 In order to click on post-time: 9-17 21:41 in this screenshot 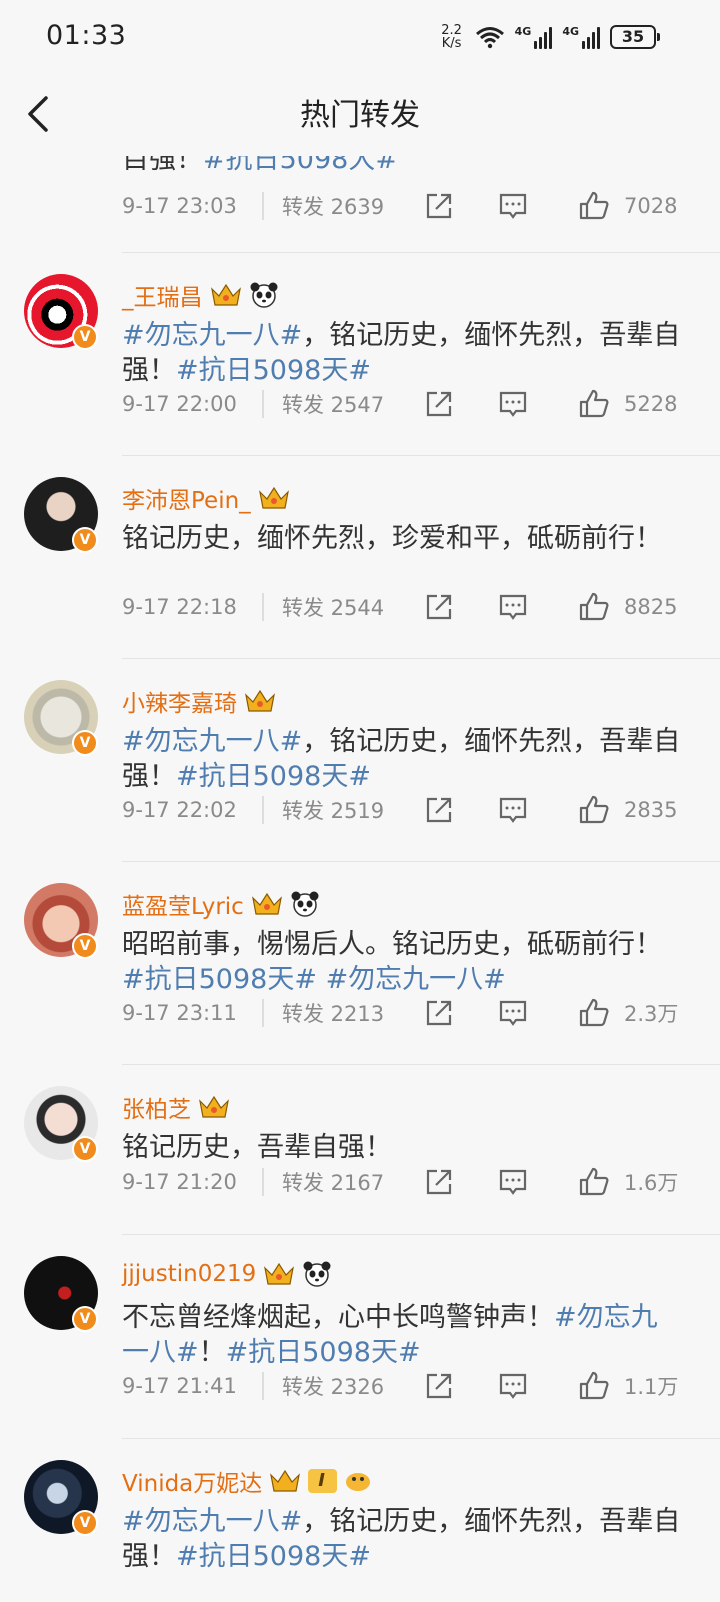, I will do `click(179, 1386)`.